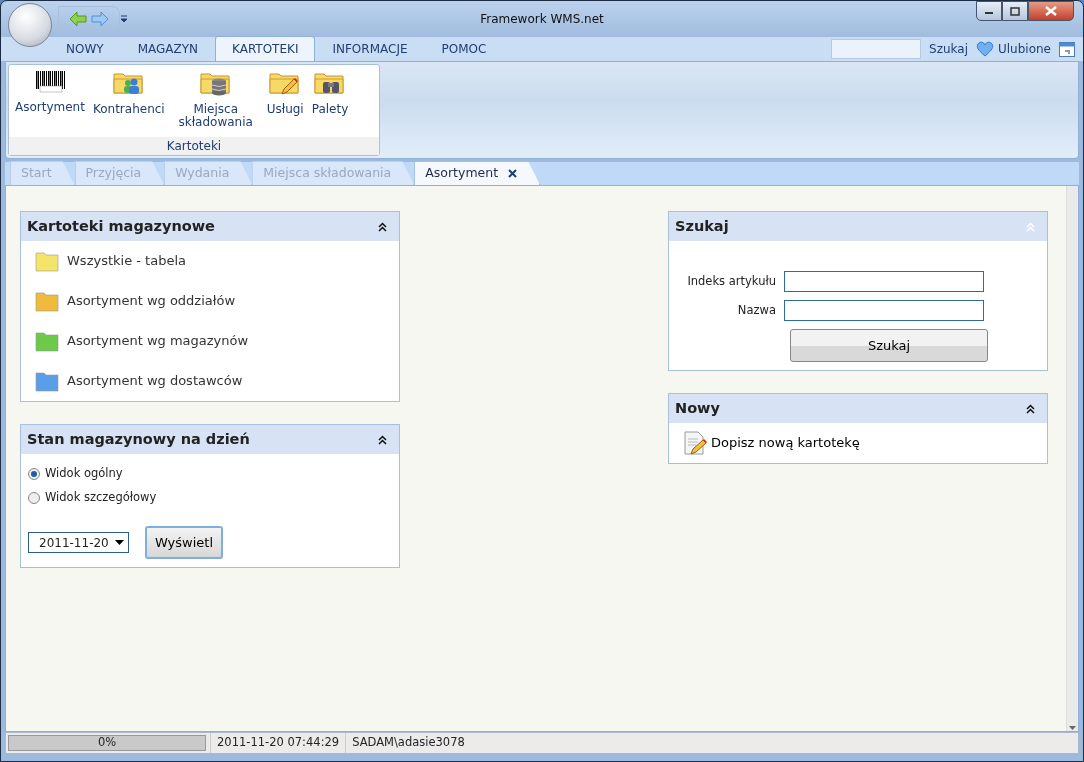 This screenshot has height=762, width=1084. Describe the element at coordinates (50, 103) in the screenshot. I see `ribbon-button: Asortyment` at that location.